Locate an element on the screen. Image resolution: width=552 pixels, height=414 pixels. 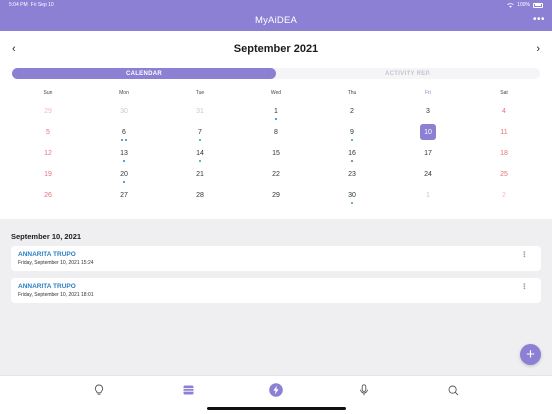
calendar-day: 31 is located at coordinates (200, 112).